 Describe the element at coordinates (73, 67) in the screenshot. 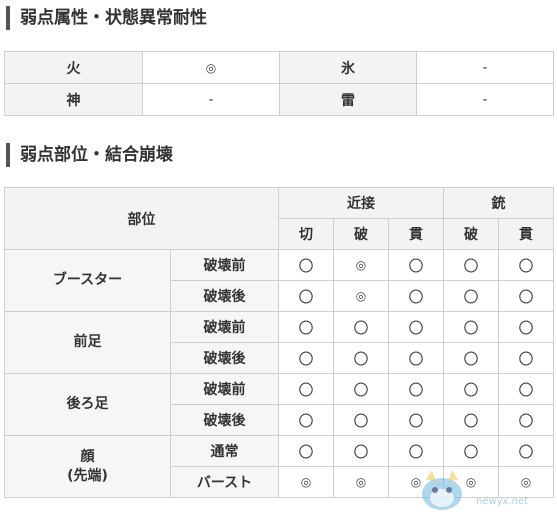

I see `attribute-label-fire: 火` at that location.